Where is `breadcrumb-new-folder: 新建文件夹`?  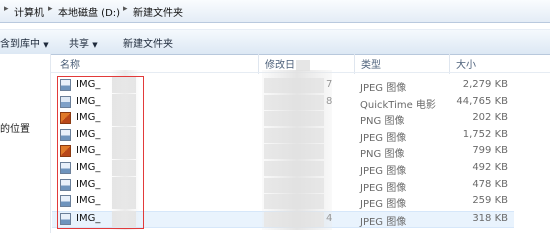 breadcrumb-new-folder: 新建文件夹 is located at coordinates (158, 11).